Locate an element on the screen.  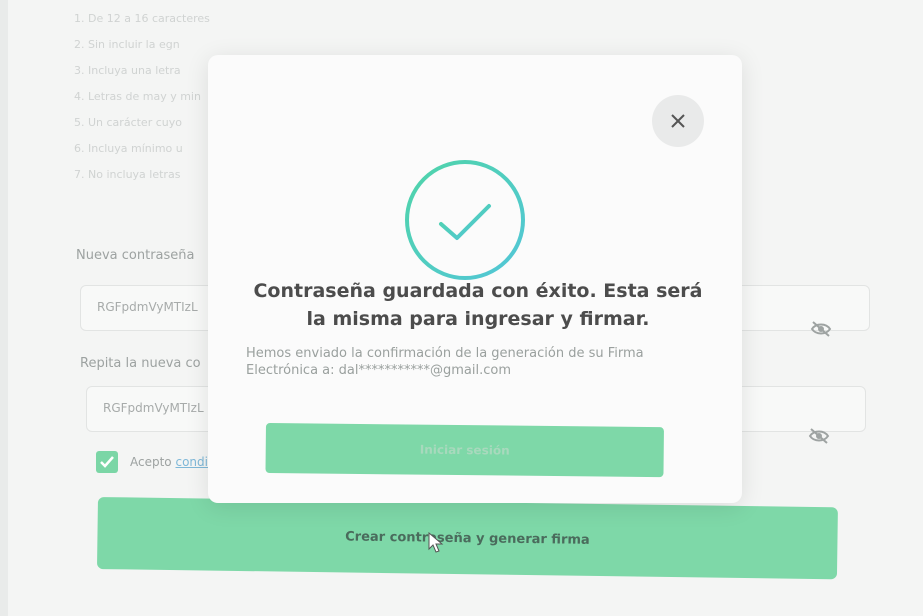
repeat-password-label: Repita la nueva co is located at coordinates (140, 363).